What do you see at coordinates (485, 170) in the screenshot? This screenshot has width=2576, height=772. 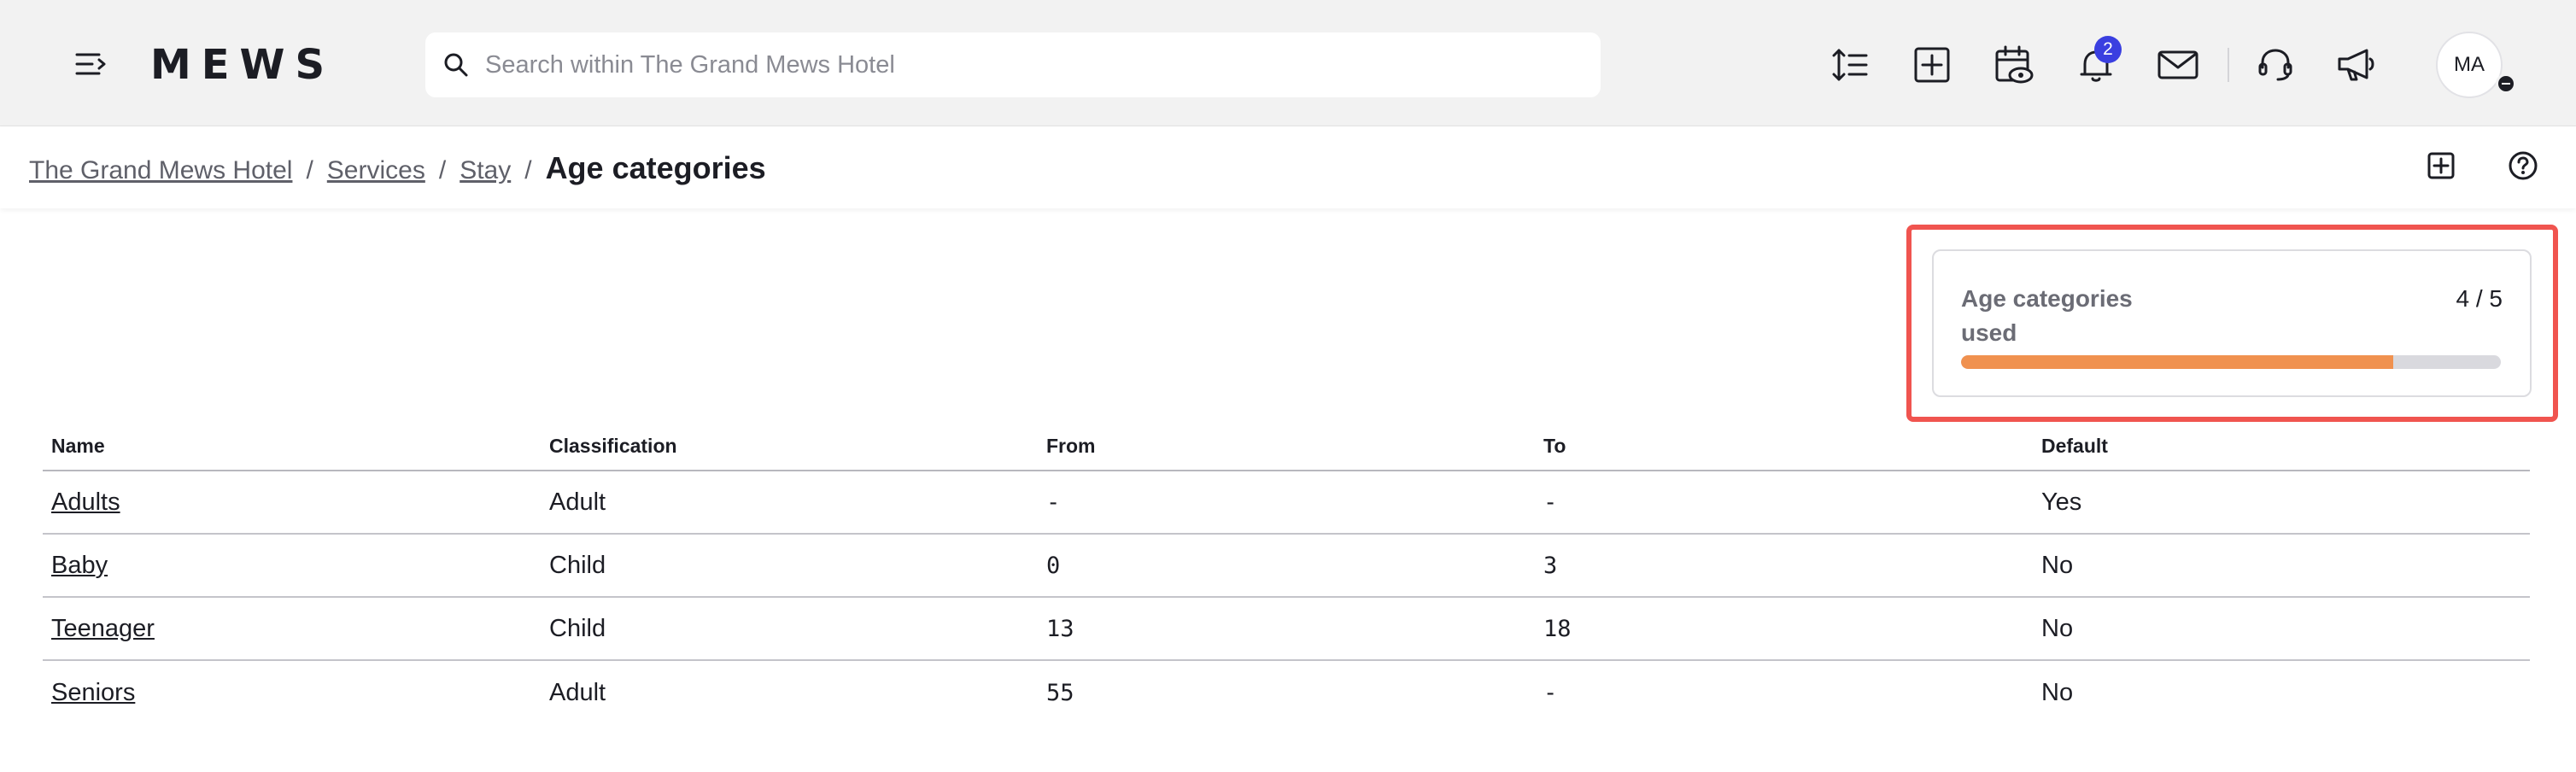 I see `breadcrumb-stay-link: Stay` at bounding box center [485, 170].